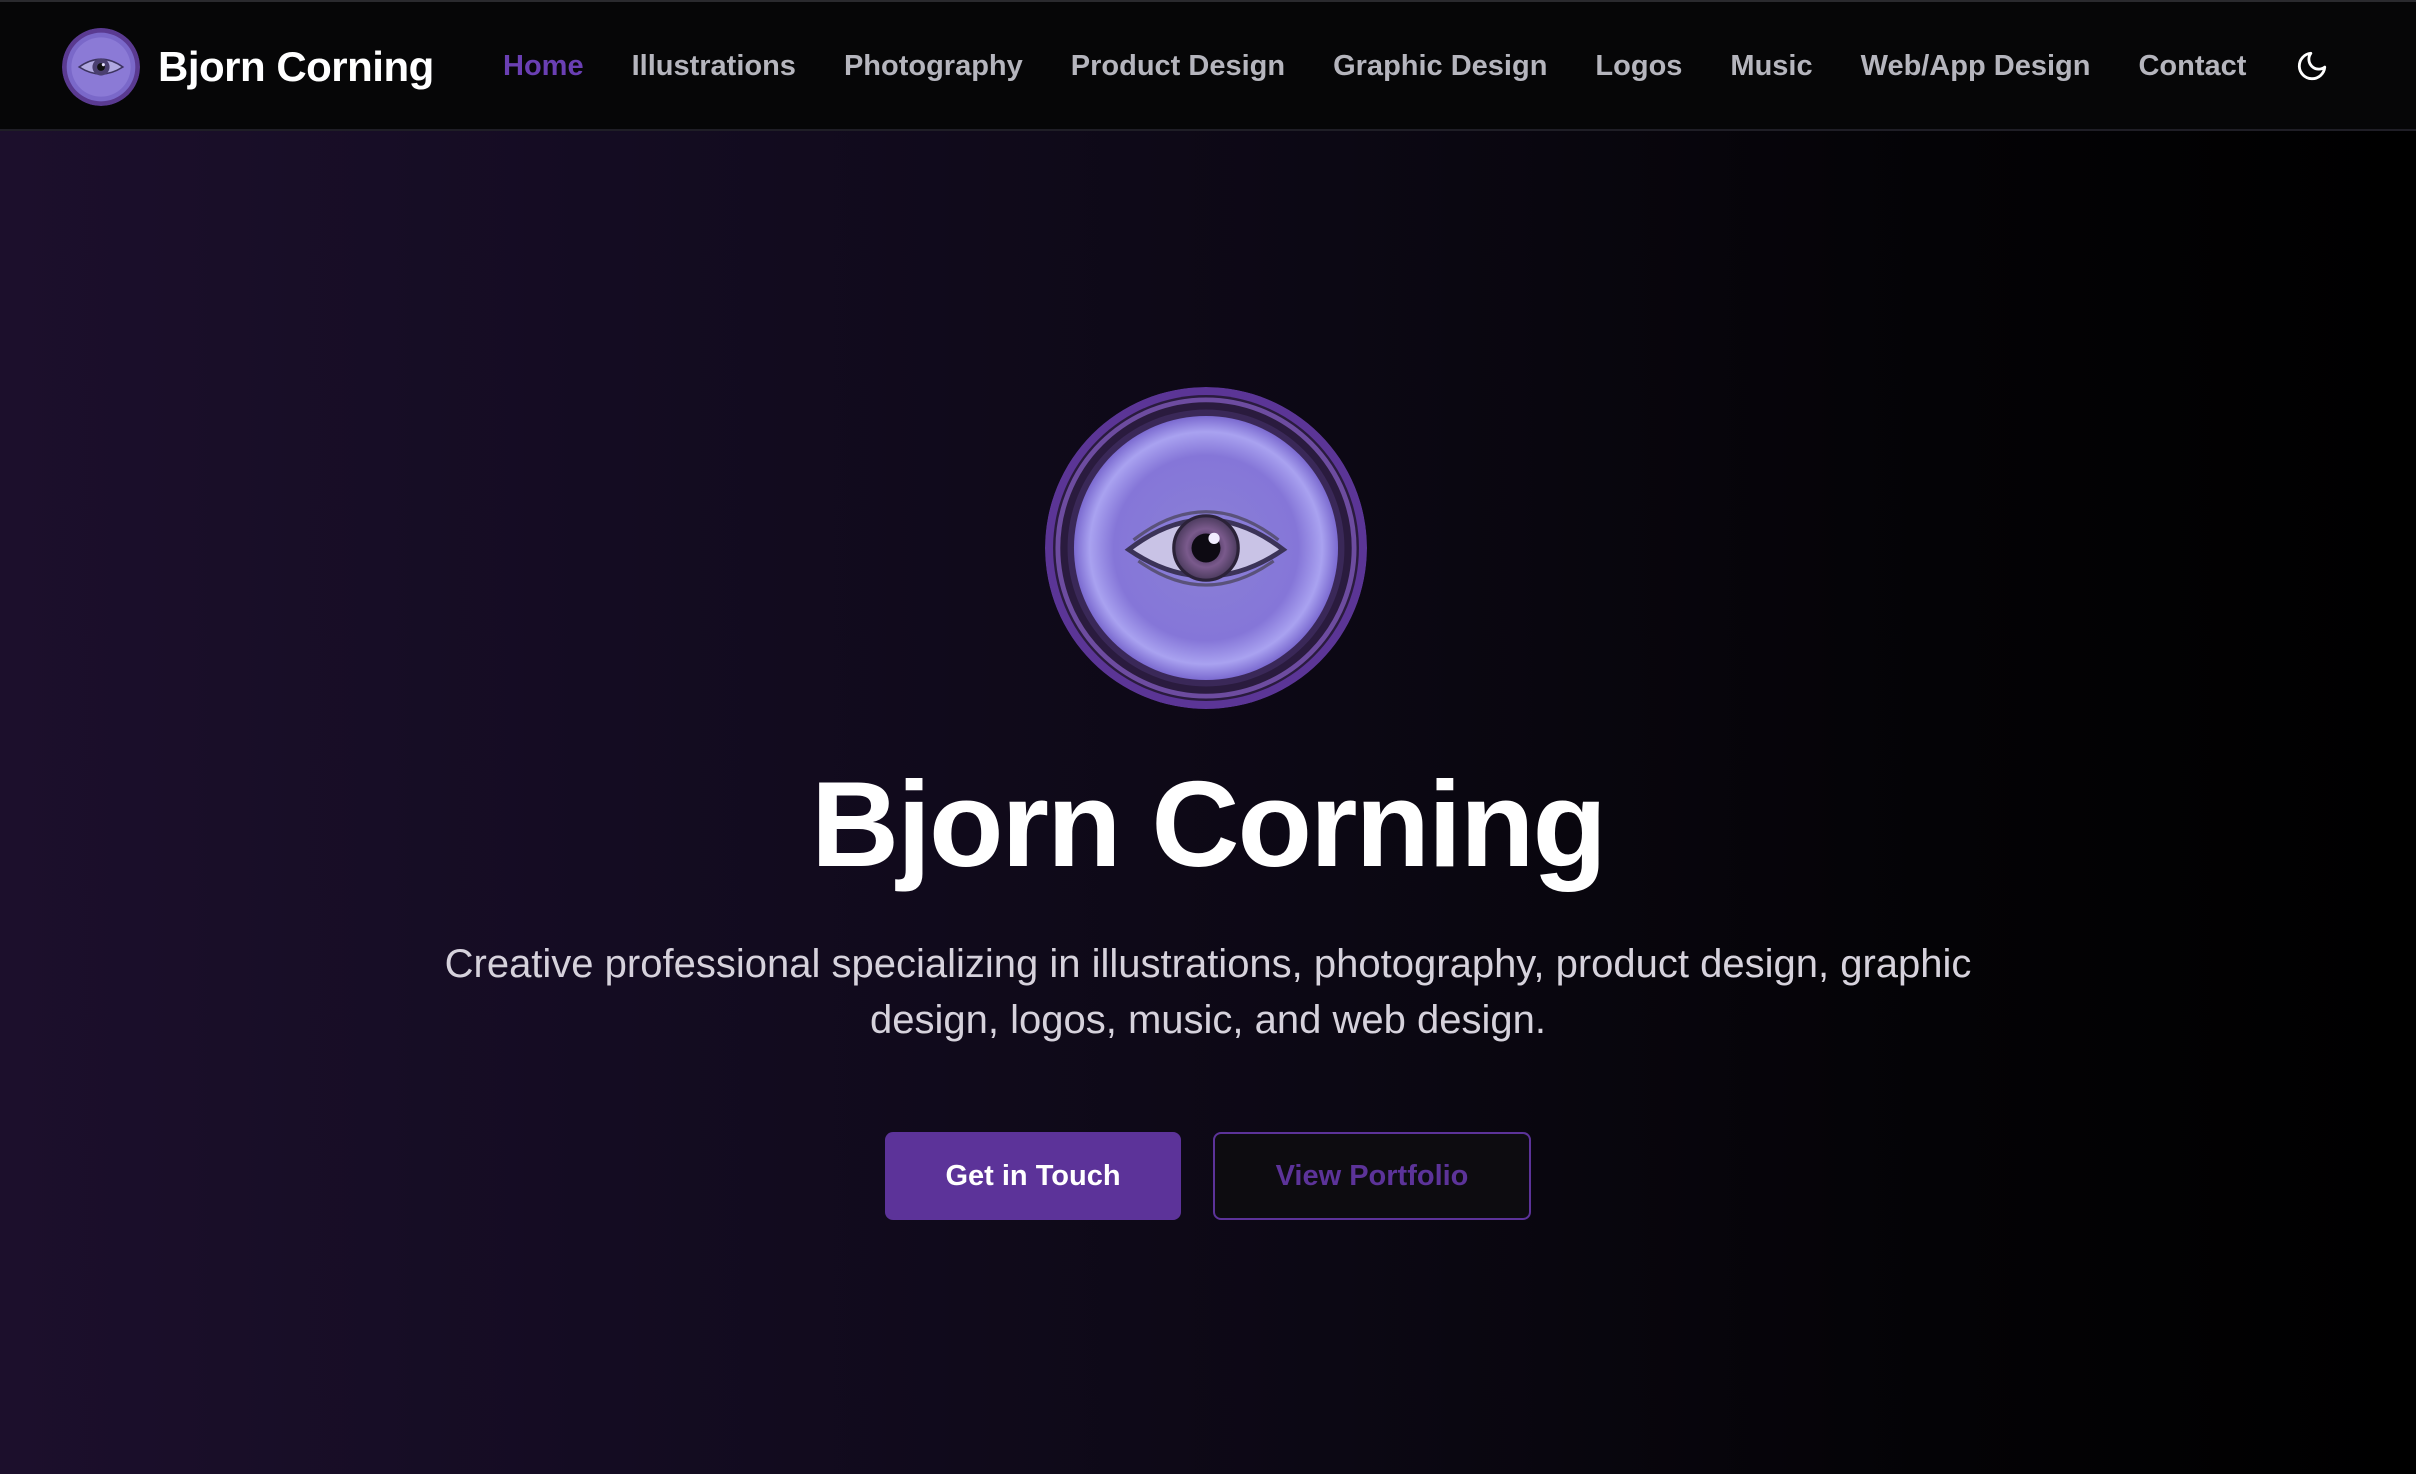 This screenshot has height=1474, width=2416. Describe the element at coordinates (1771, 66) in the screenshot. I see `nav-item-music: Music` at that location.